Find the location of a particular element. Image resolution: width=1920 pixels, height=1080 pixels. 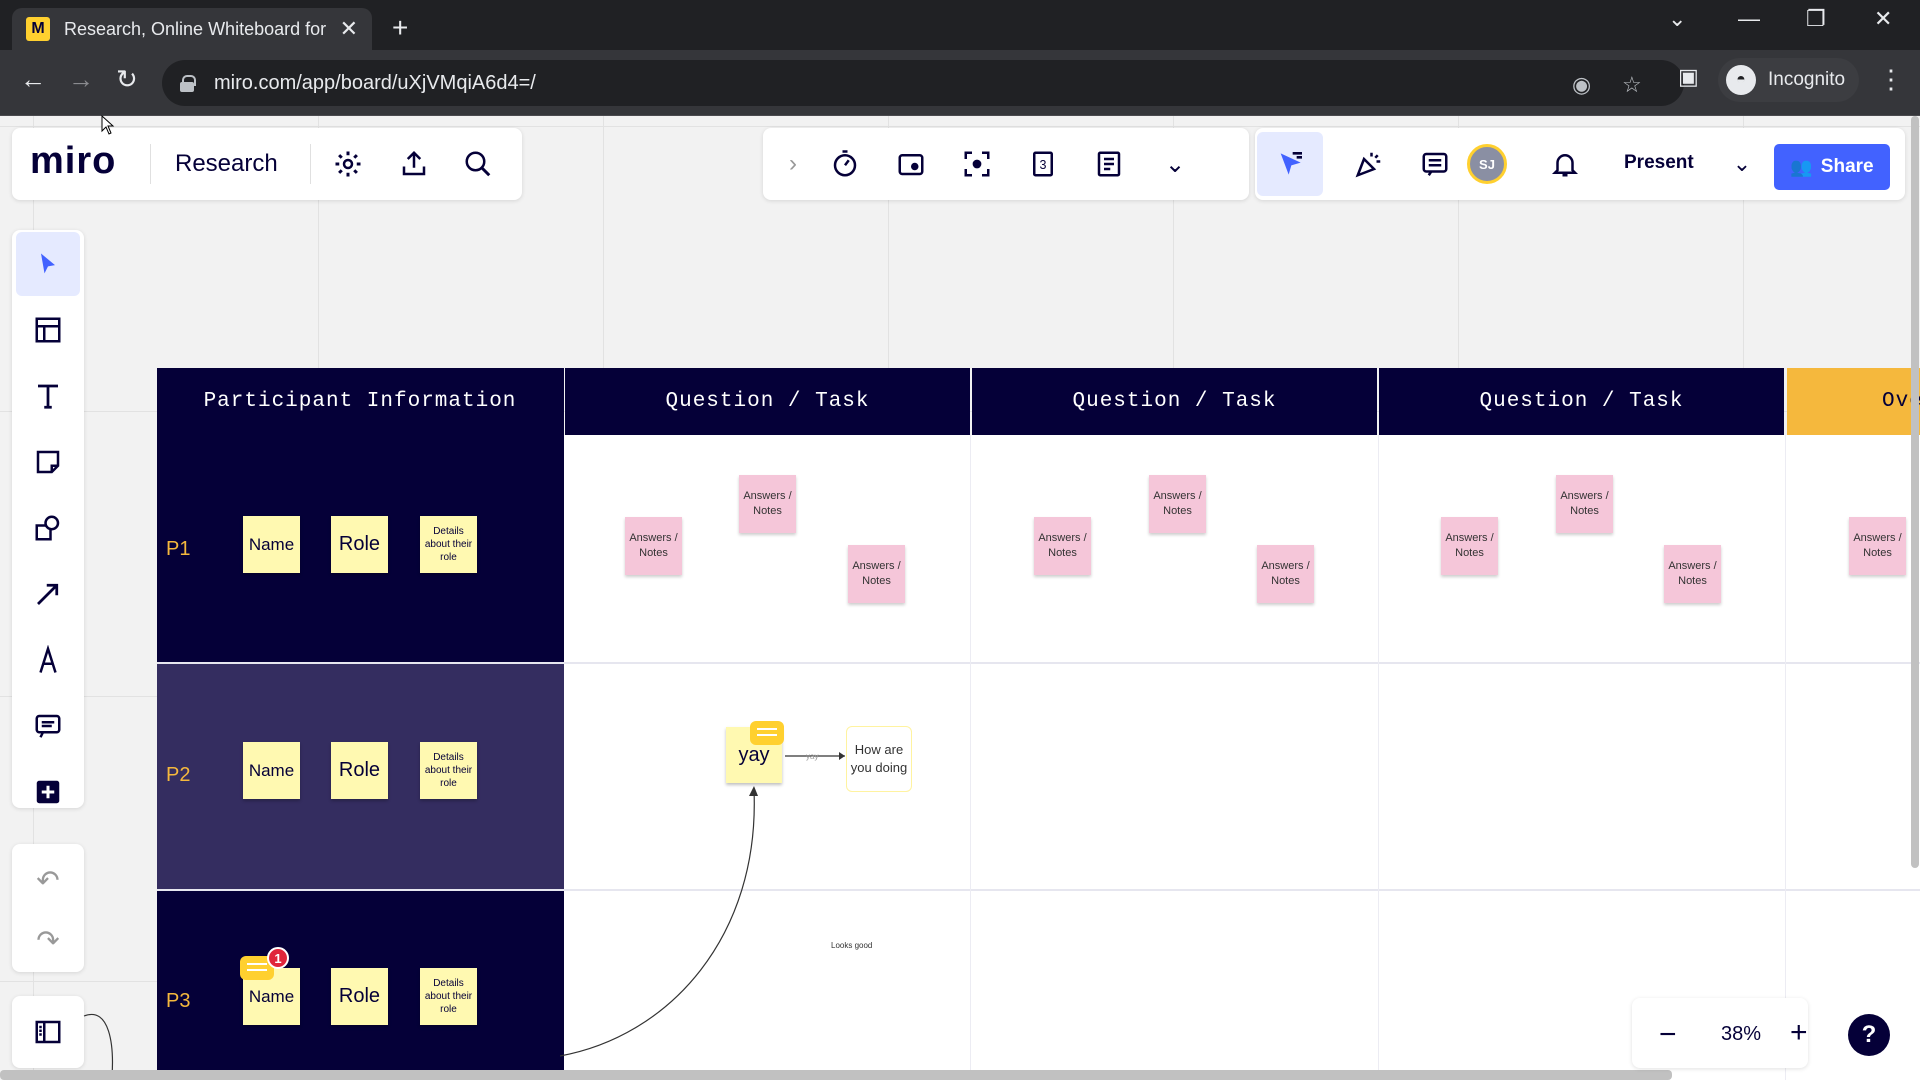

incognito-profile: ◓ Incognito is located at coordinates (1789, 80).